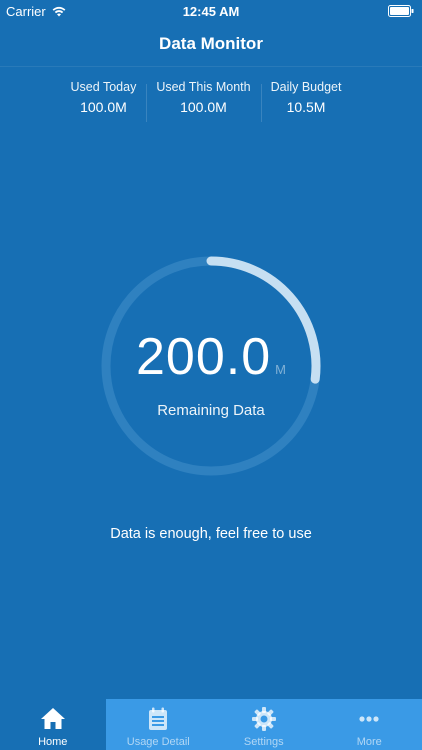 Image resolution: width=422 pixels, height=750 pixels. I want to click on stat-daily-budget: Daily Budget 10.5M, so click(306, 102).